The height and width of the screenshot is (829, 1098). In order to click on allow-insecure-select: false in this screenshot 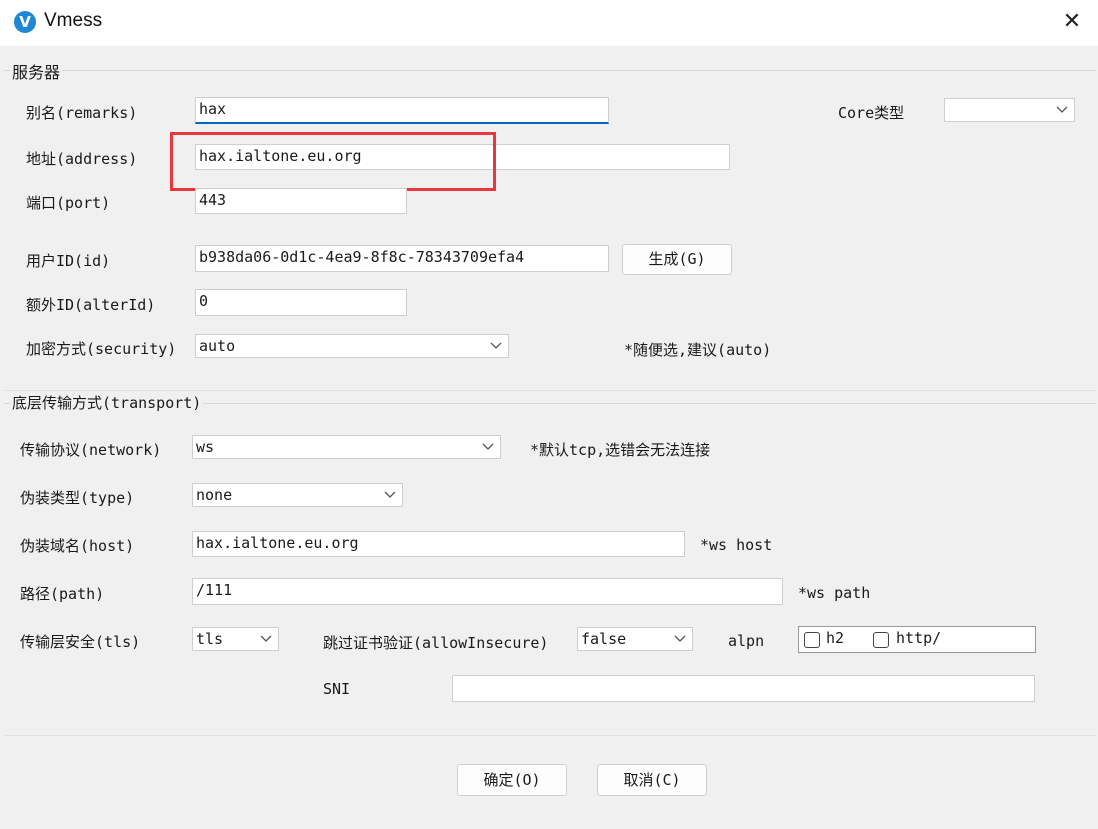, I will do `click(635, 639)`.